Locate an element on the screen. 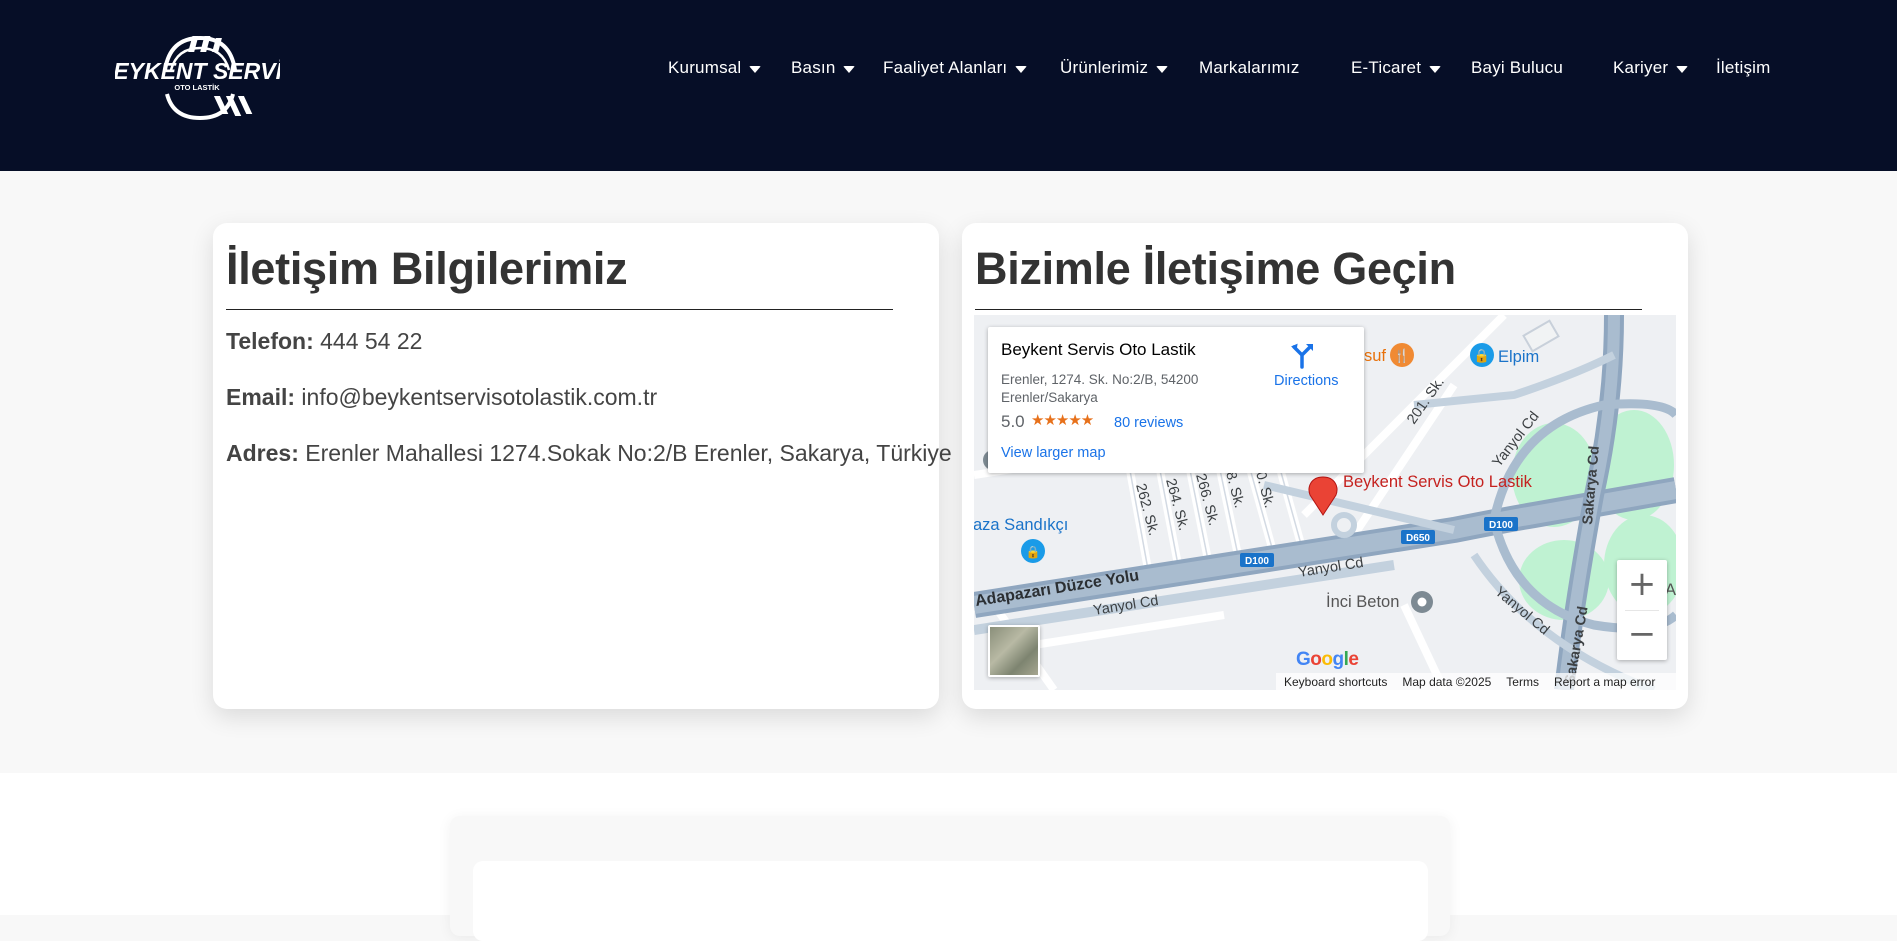 The width and height of the screenshot is (1897, 941). nav-label: İletişim is located at coordinates (1743, 67).